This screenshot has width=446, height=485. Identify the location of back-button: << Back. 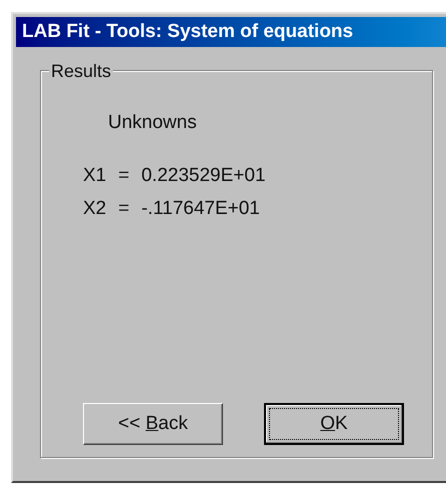
(153, 424).